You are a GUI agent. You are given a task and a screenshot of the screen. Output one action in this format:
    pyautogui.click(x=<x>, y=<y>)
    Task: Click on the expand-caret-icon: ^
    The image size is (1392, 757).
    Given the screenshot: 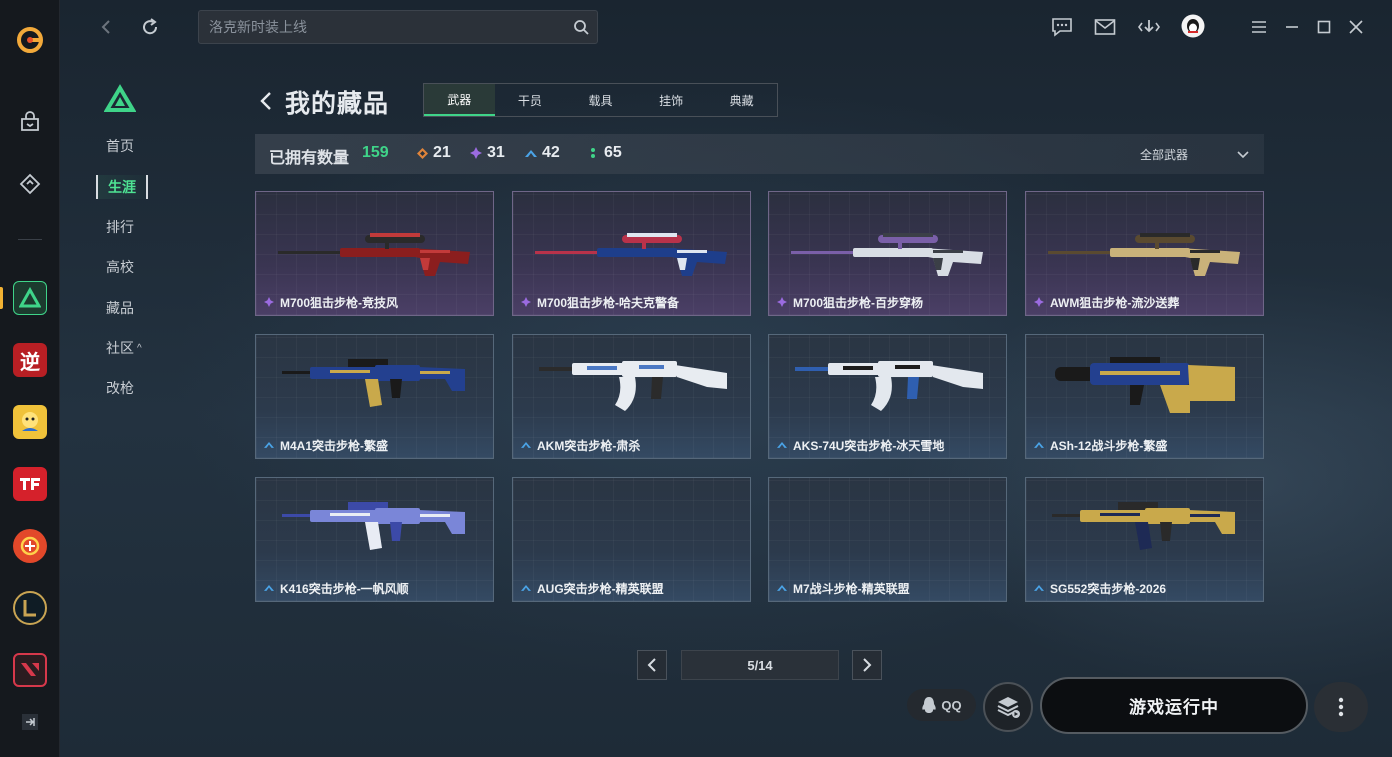 What is the action you would take?
    pyautogui.click(x=139, y=348)
    